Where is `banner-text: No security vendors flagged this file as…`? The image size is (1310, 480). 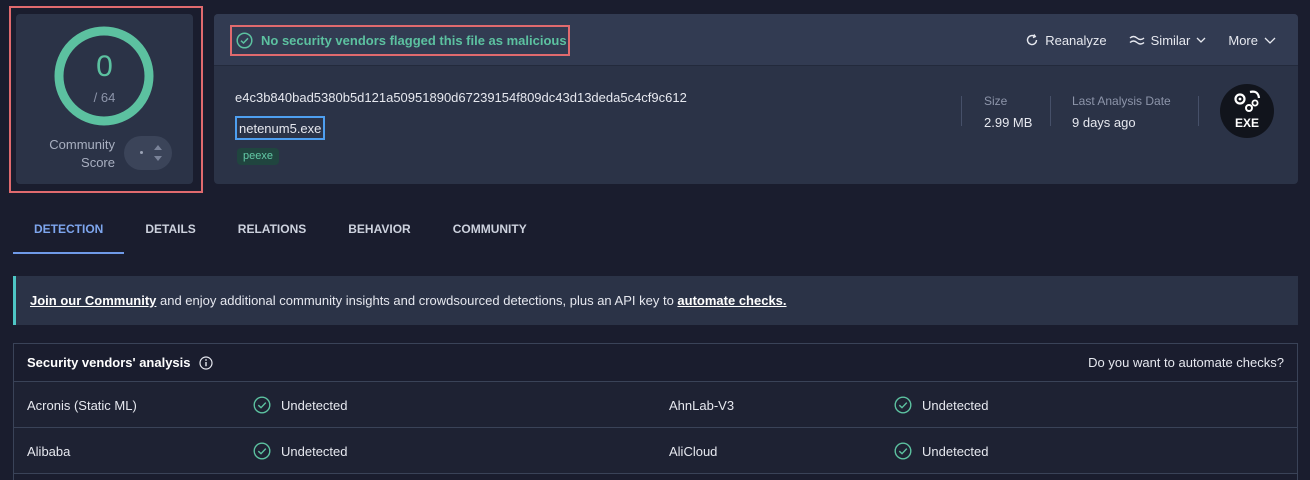 banner-text: No security vendors flagged this file as… is located at coordinates (414, 40).